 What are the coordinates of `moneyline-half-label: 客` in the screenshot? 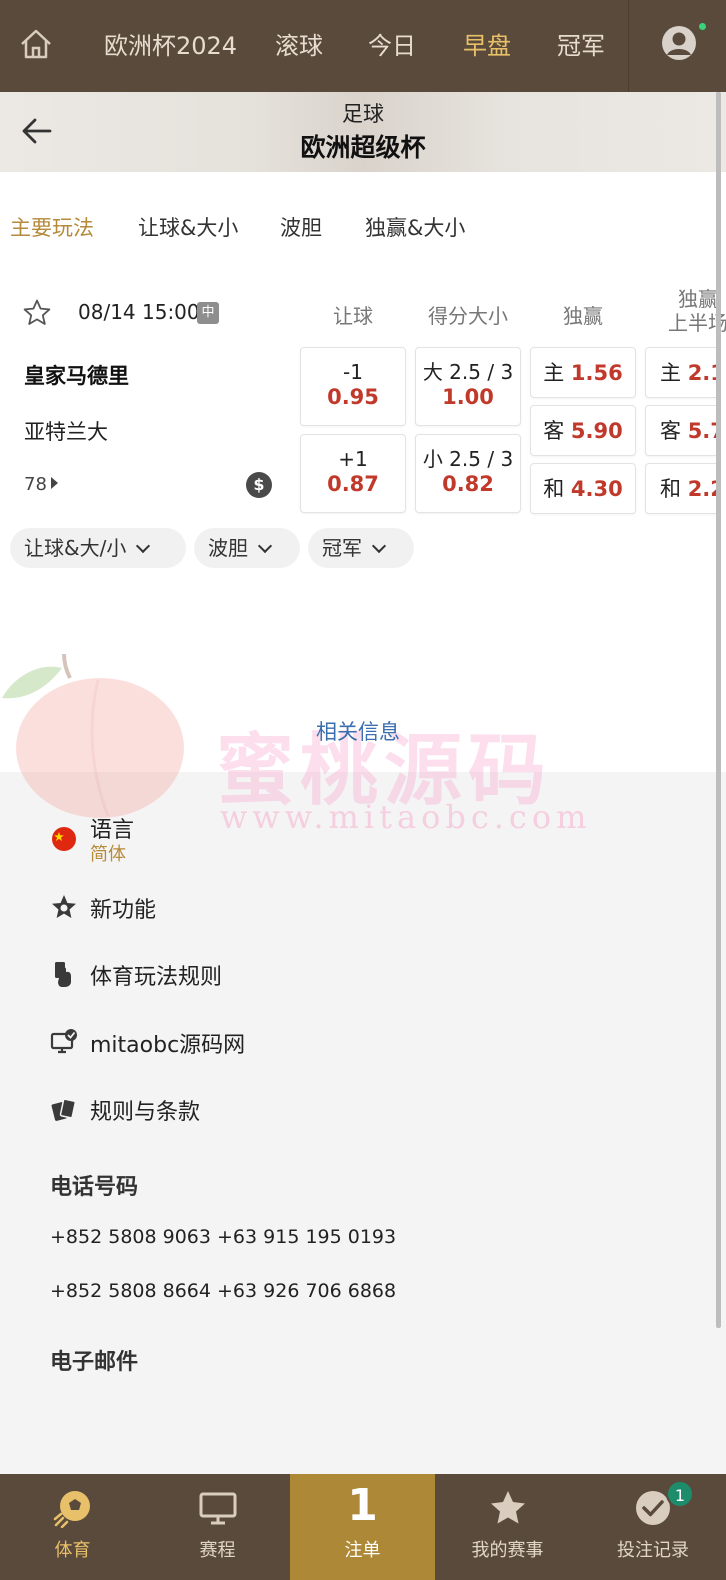 It's located at (670, 431).